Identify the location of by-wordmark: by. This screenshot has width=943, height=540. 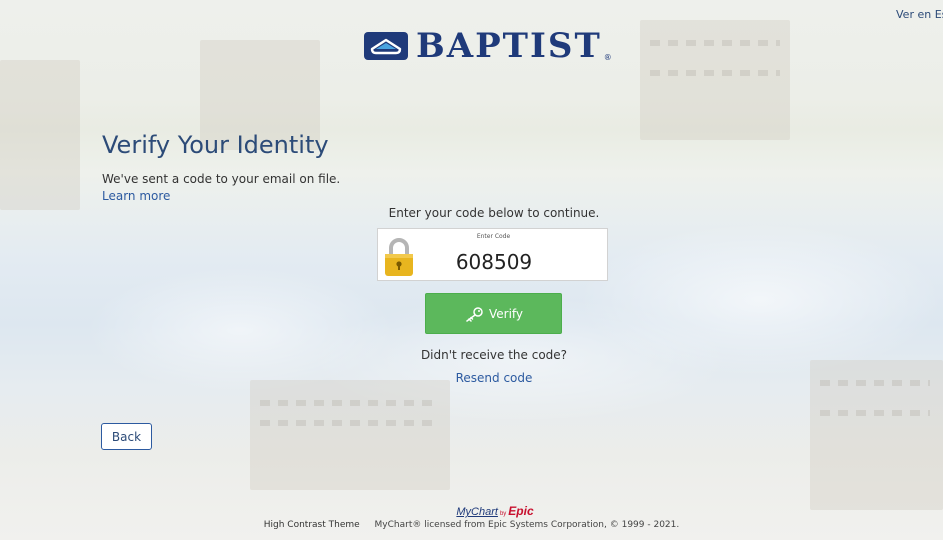
(503, 514).